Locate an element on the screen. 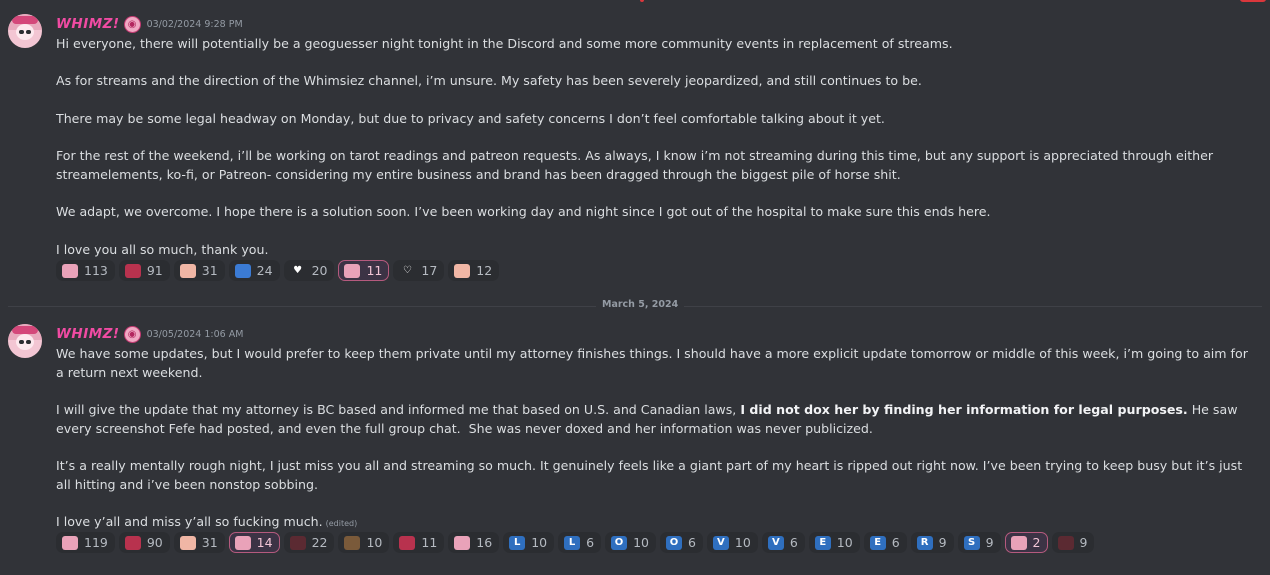 Image resolution: width=1270 pixels, height=575 pixels. blue-figure-emoji-icon is located at coordinates (242, 270).